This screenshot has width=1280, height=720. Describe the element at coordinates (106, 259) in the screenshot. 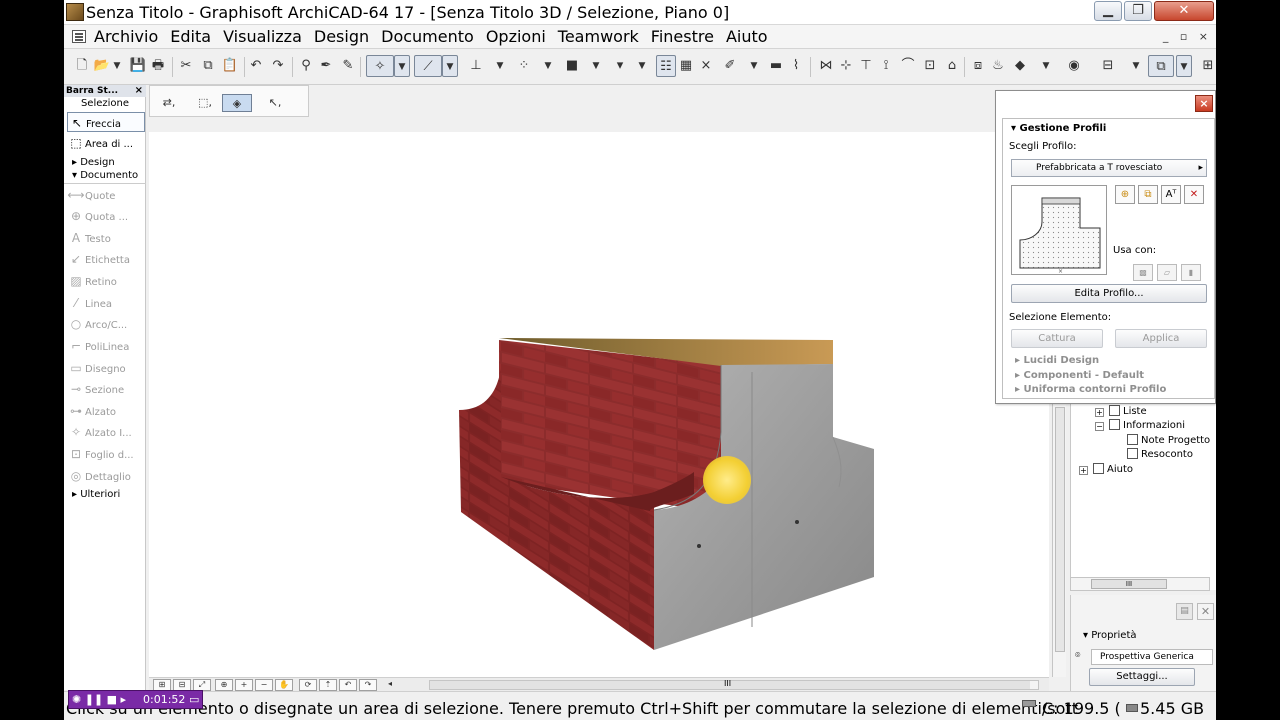

I see `tool-label: ↙ Etichetta` at that location.